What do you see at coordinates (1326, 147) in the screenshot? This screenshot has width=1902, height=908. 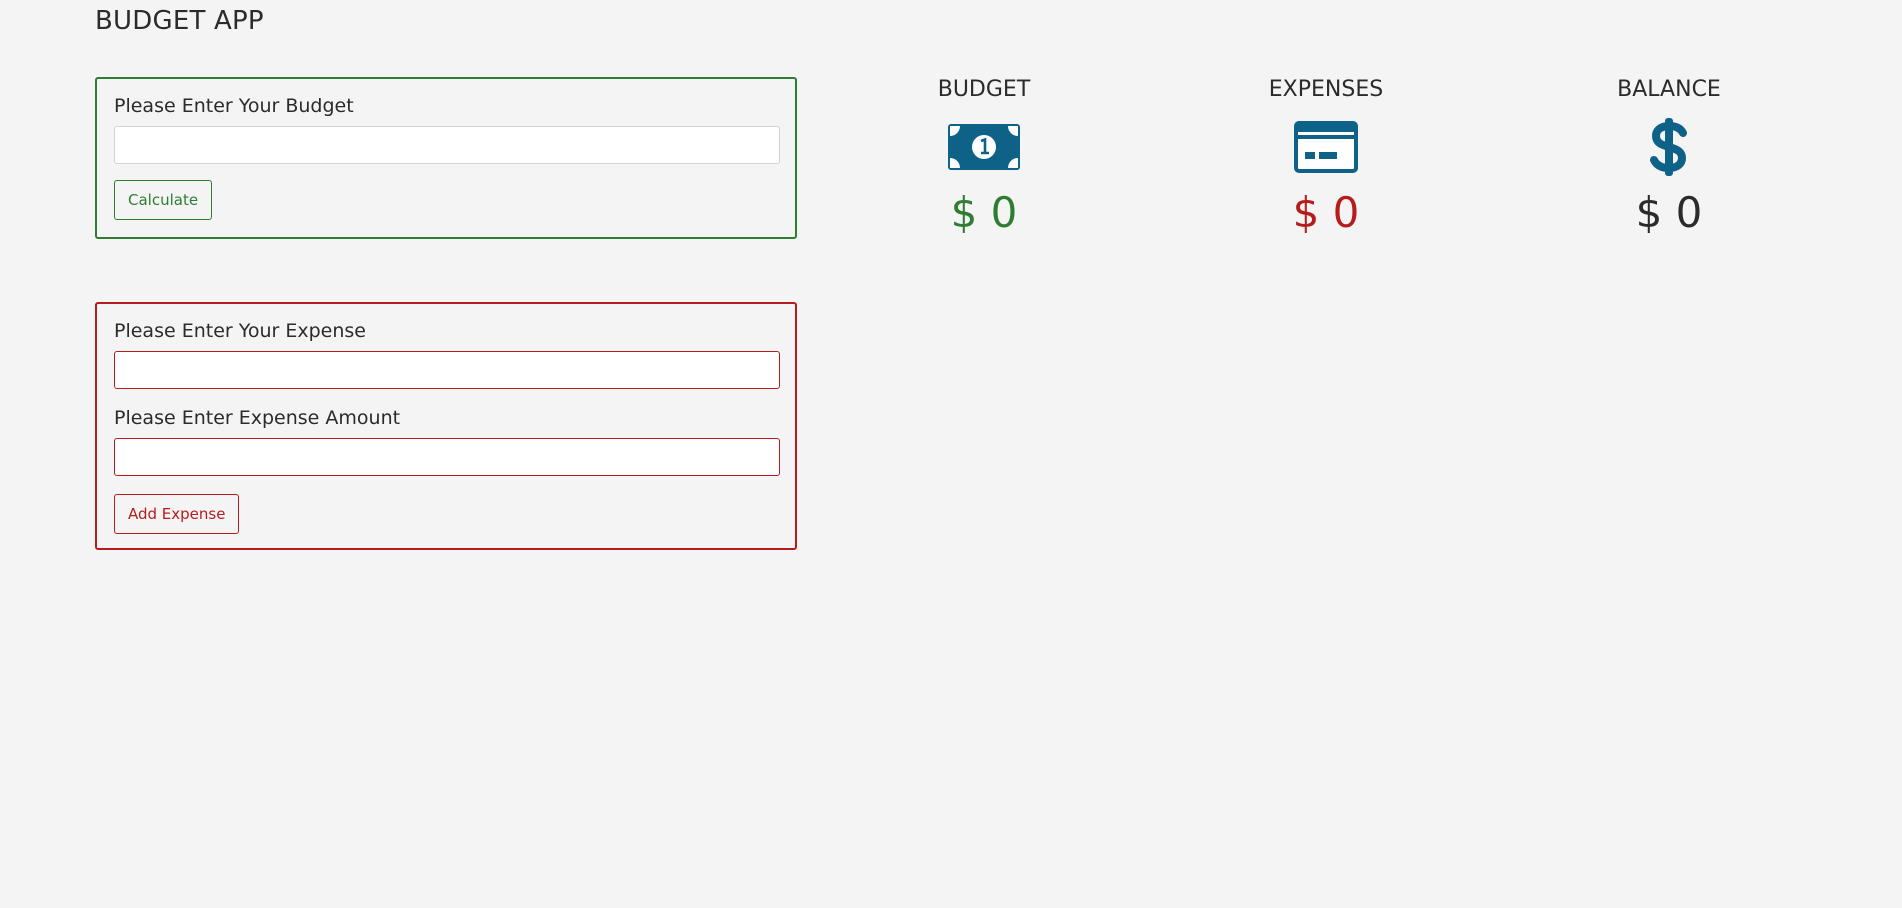 I see `credit-card-icon` at bounding box center [1326, 147].